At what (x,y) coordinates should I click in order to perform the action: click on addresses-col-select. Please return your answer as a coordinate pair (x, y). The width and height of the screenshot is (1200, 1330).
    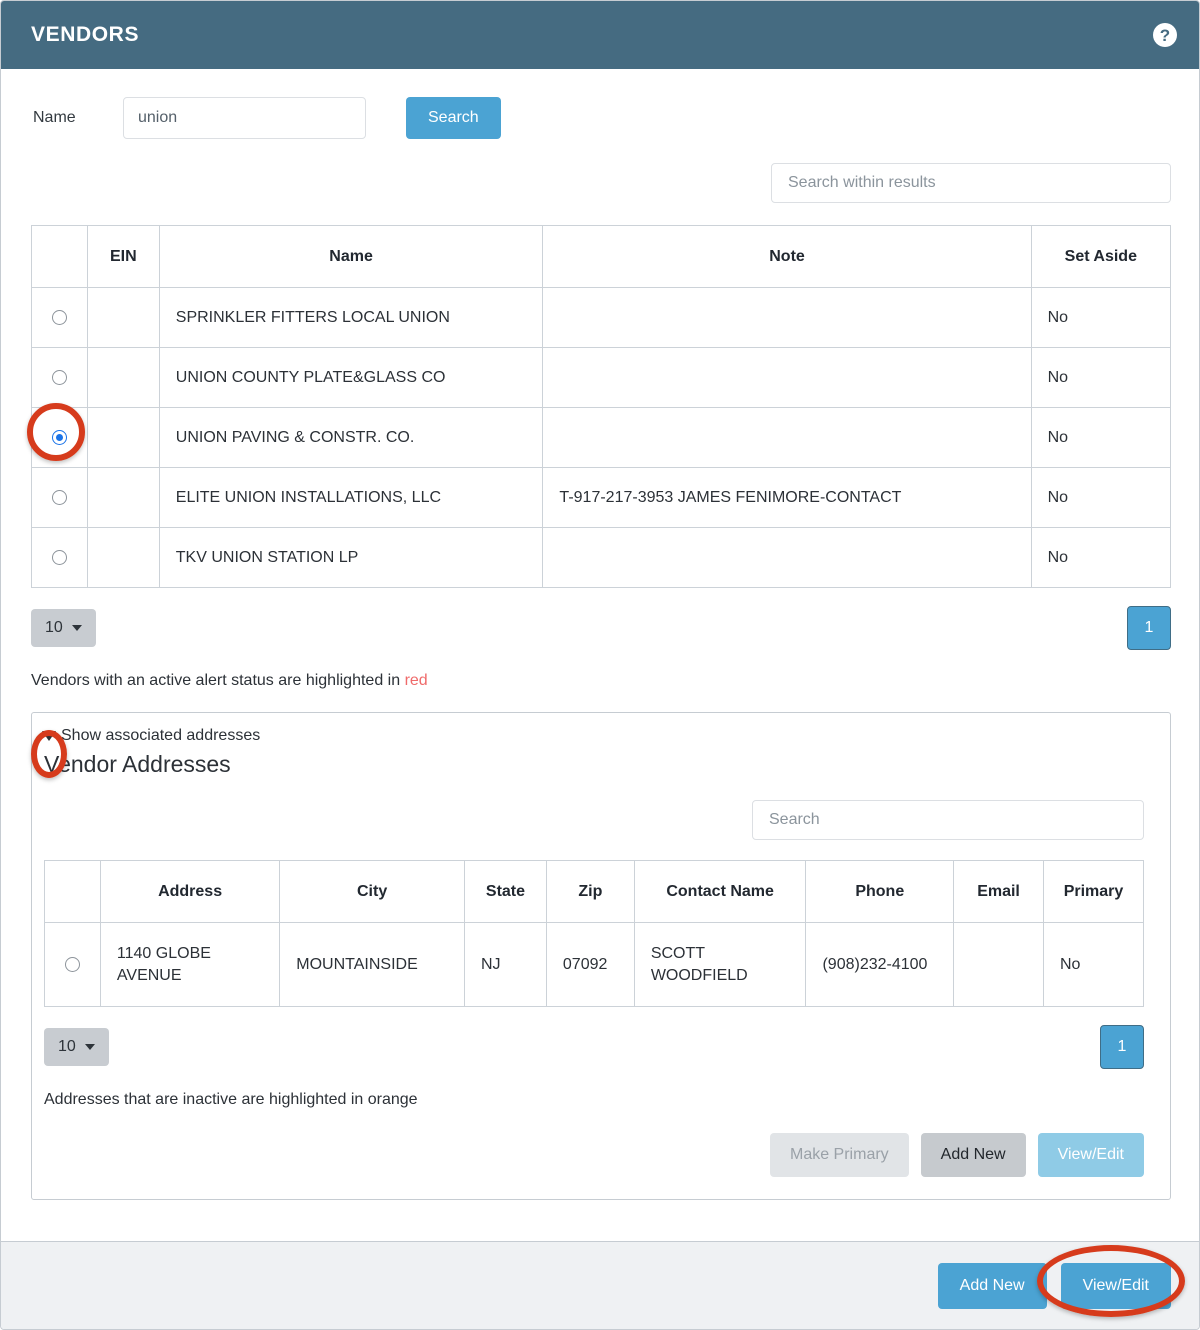
    Looking at the image, I should click on (72, 891).